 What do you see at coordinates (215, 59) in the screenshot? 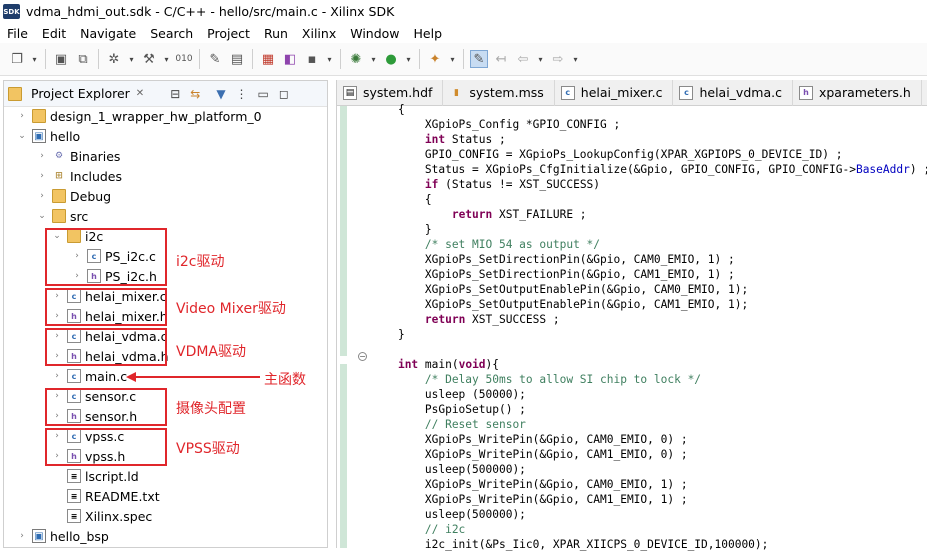
I see `program-icon: ✎` at bounding box center [215, 59].